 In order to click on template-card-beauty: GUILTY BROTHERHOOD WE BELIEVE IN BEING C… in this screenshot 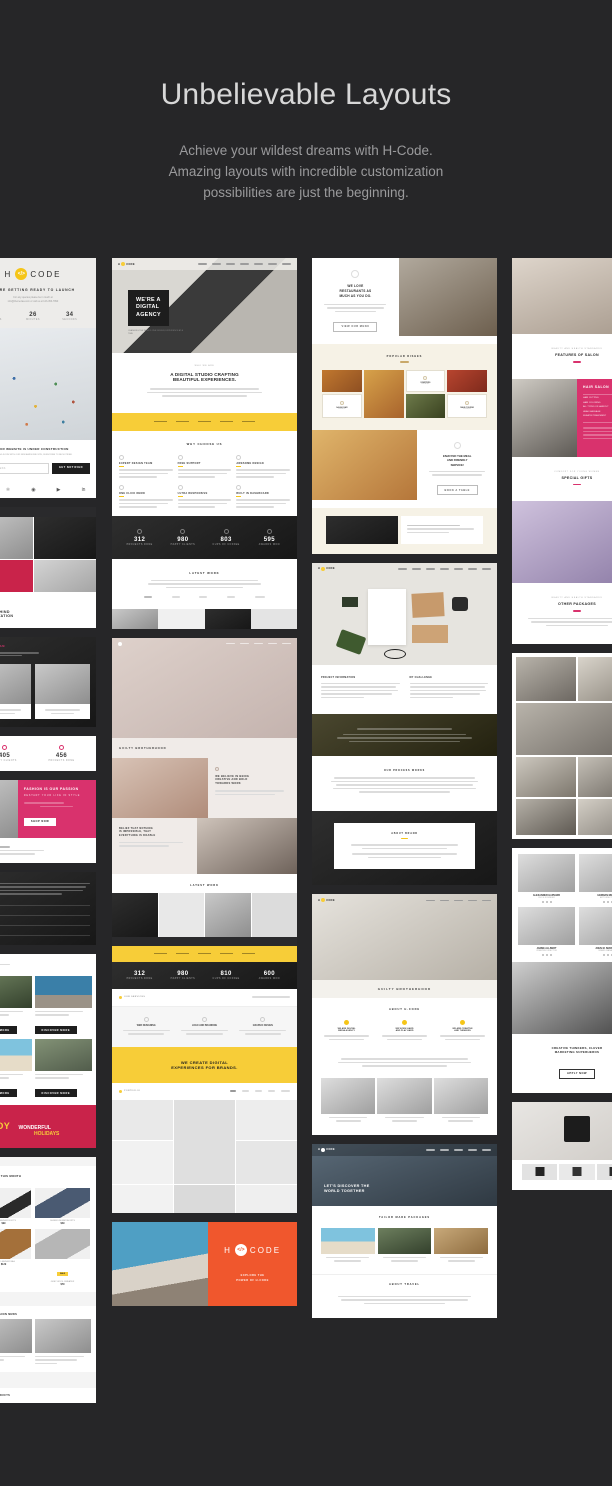, I will do `click(204, 925)`.